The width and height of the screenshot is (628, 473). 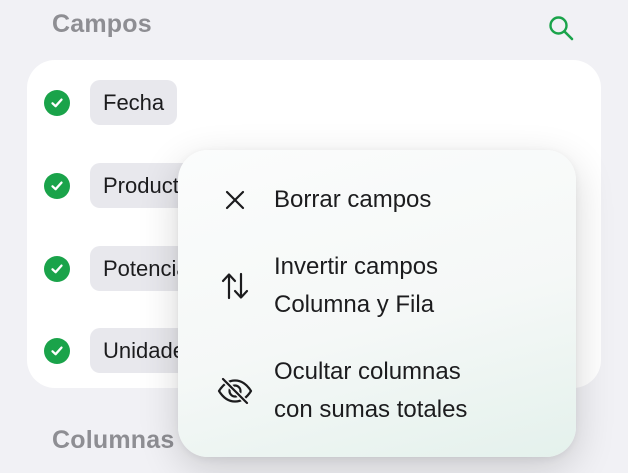 What do you see at coordinates (235, 200) in the screenshot?
I see `close-icon` at bounding box center [235, 200].